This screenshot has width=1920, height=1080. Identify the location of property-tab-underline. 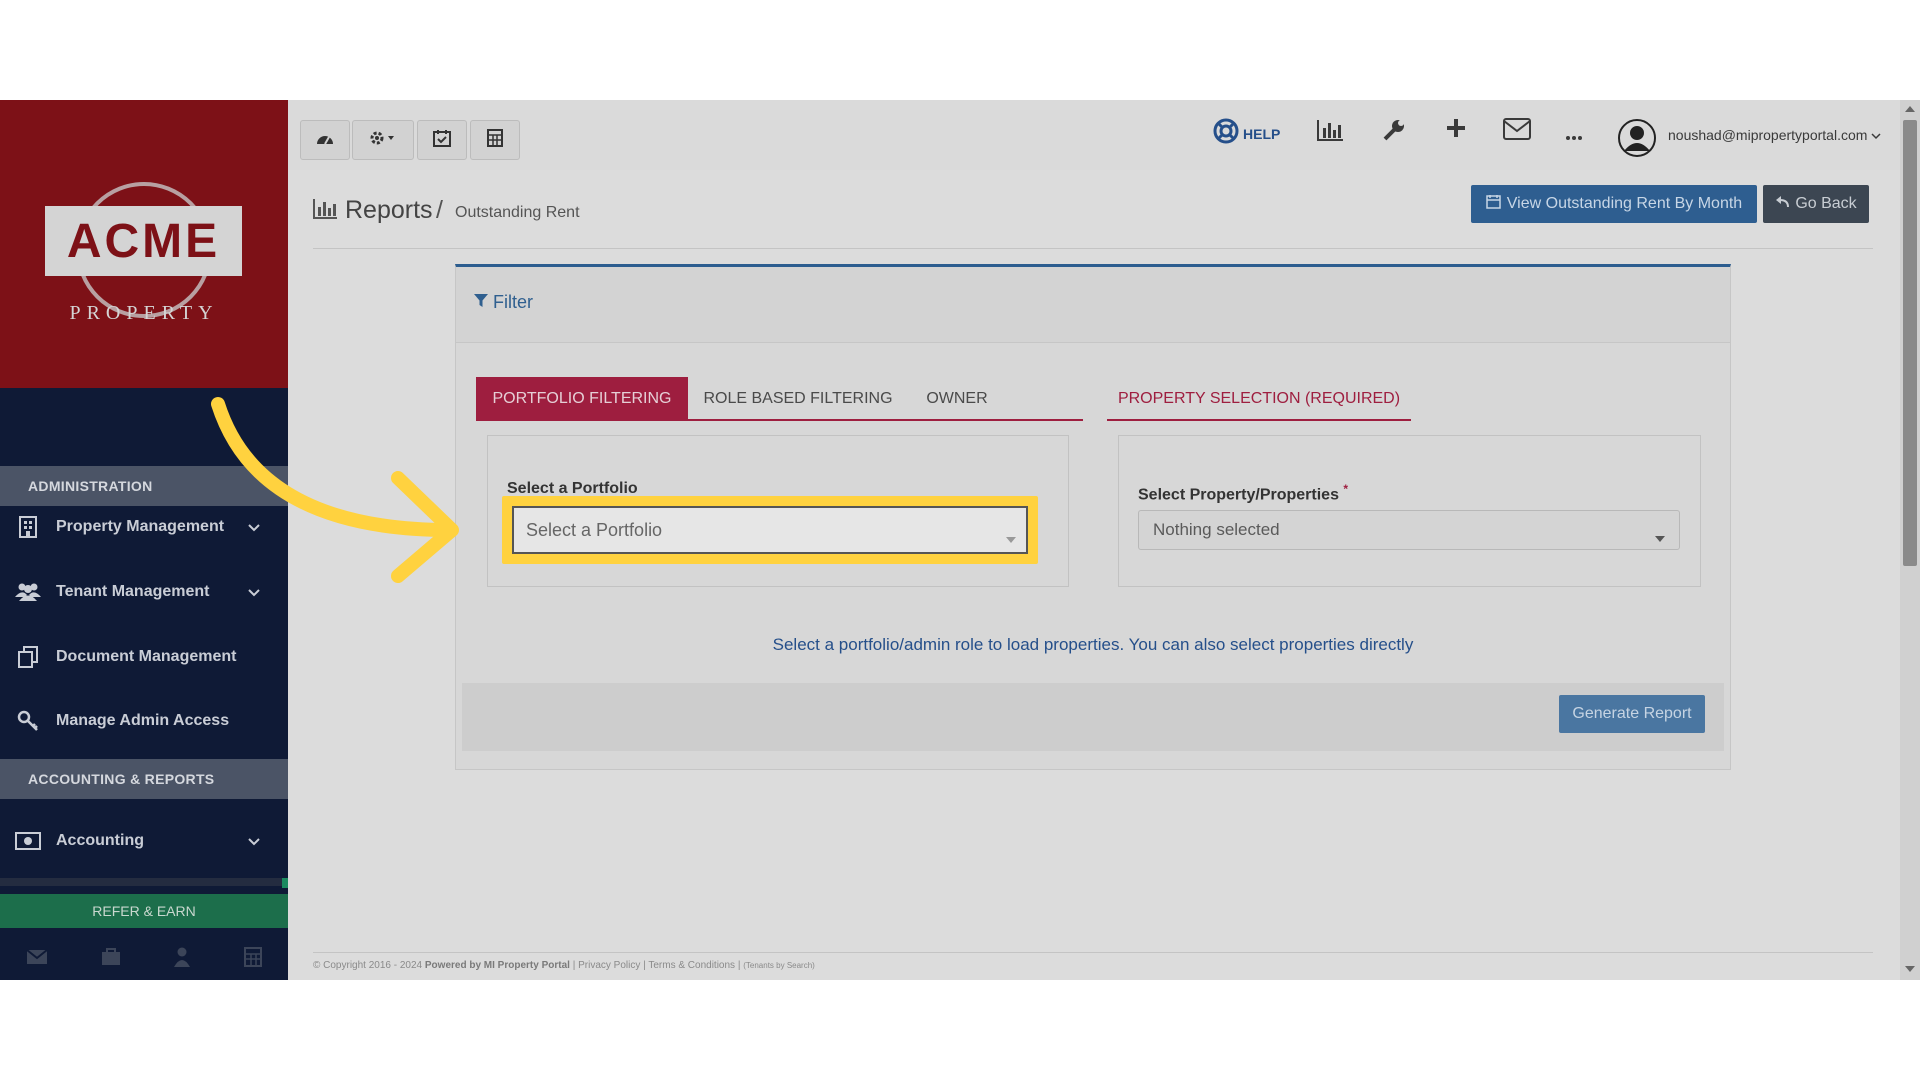
(1259, 420).